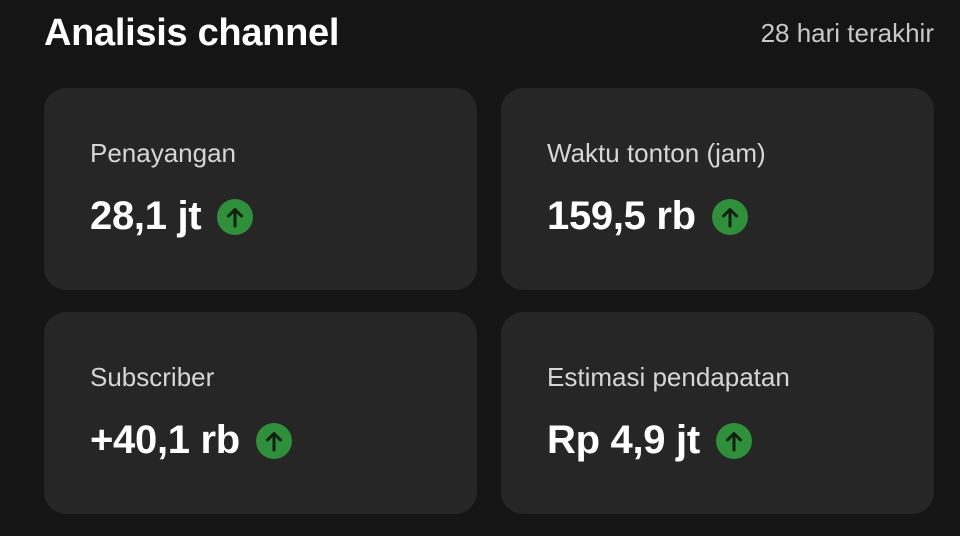  What do you see at coordinates (623, 440) in the screenshot?
I see `metric-value: Rp 4,9 jt` at bounding box center [623, 440].